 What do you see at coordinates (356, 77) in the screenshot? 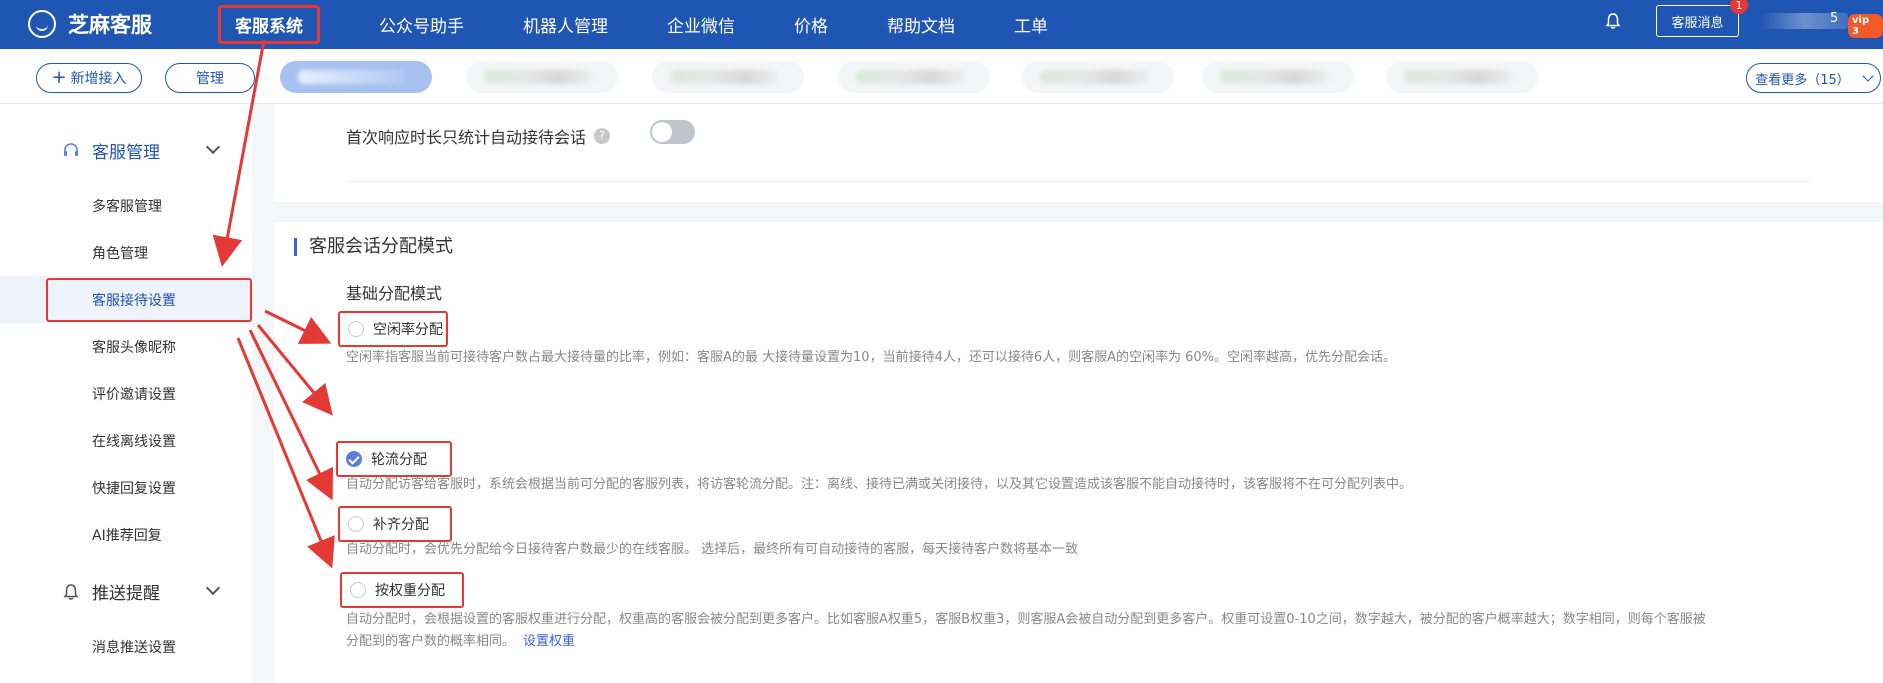
I see `channel-tab-active` at bounding box center [356, 77].